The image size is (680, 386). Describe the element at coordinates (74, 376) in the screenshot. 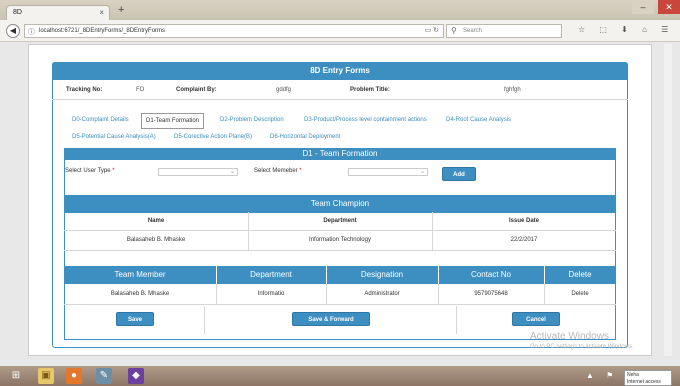

I see `firefox-icon: ●` at that location.